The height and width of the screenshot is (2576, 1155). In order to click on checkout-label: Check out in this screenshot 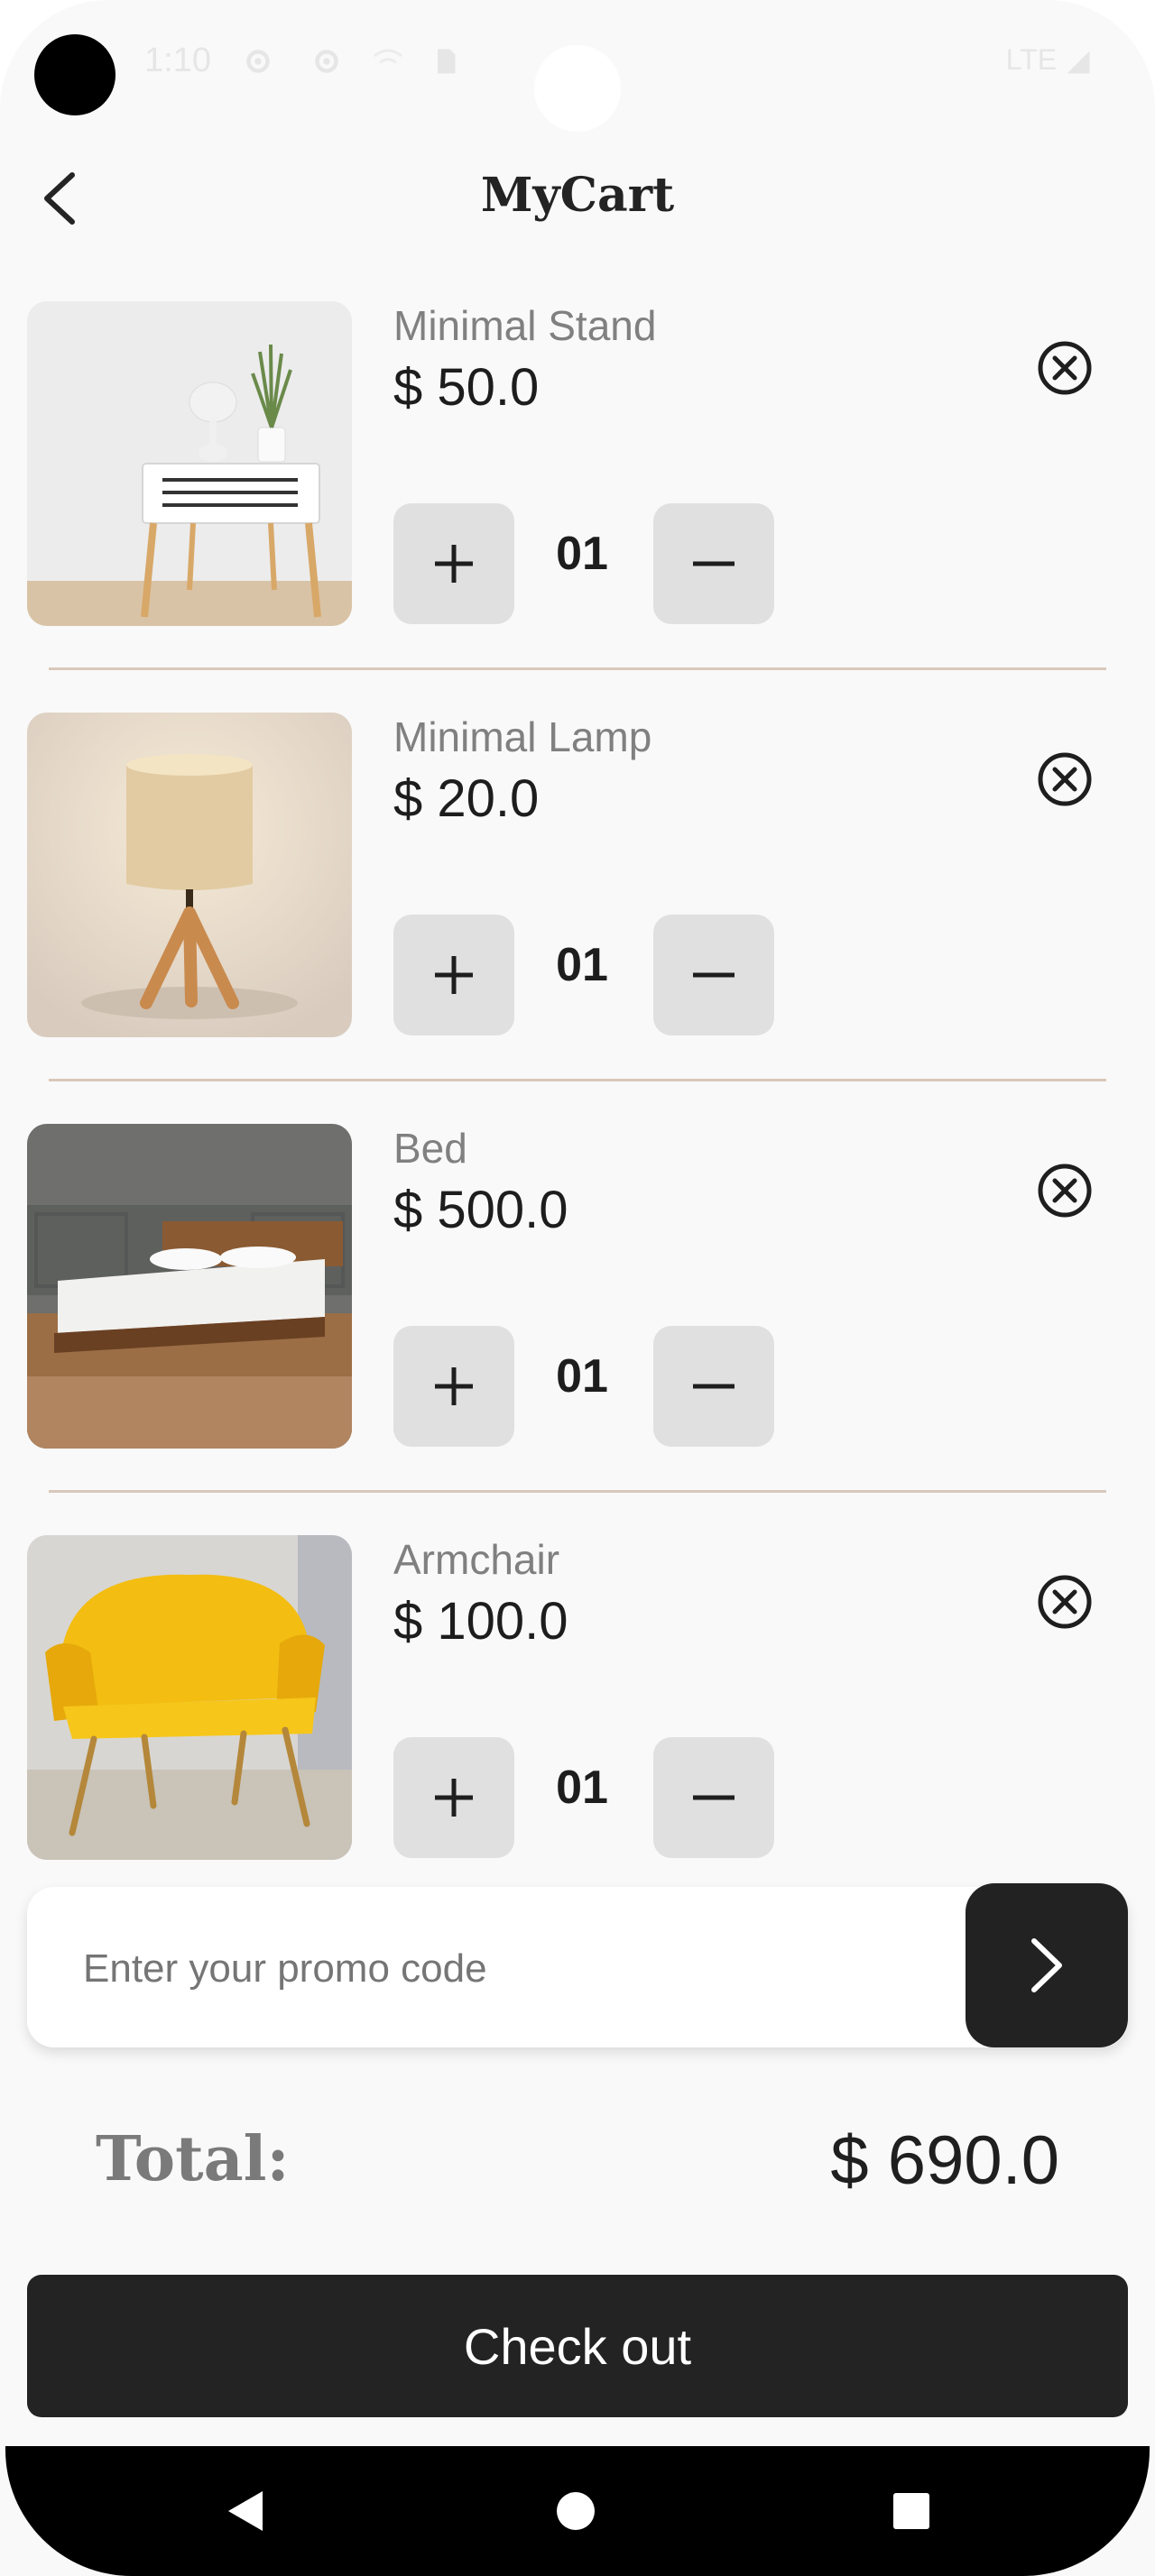, I will do `click(577, 2346)`.